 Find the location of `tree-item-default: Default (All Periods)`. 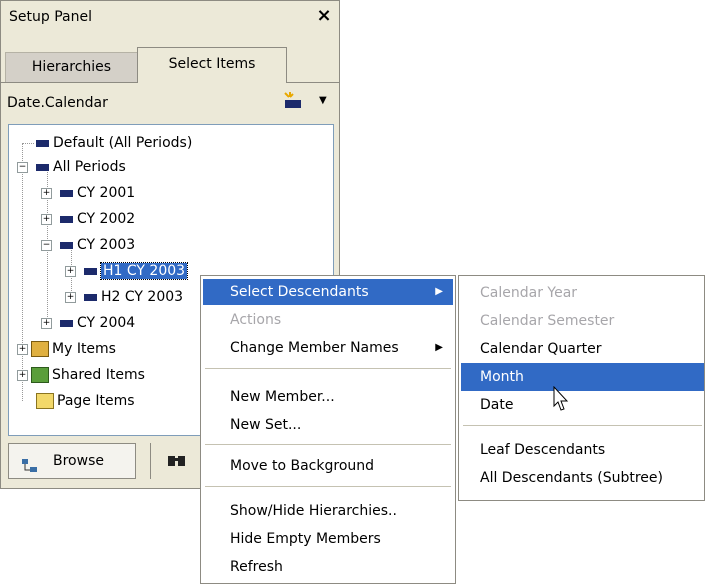

tree-item-default: Default (All Periods) is located at coordinates (107, 143).